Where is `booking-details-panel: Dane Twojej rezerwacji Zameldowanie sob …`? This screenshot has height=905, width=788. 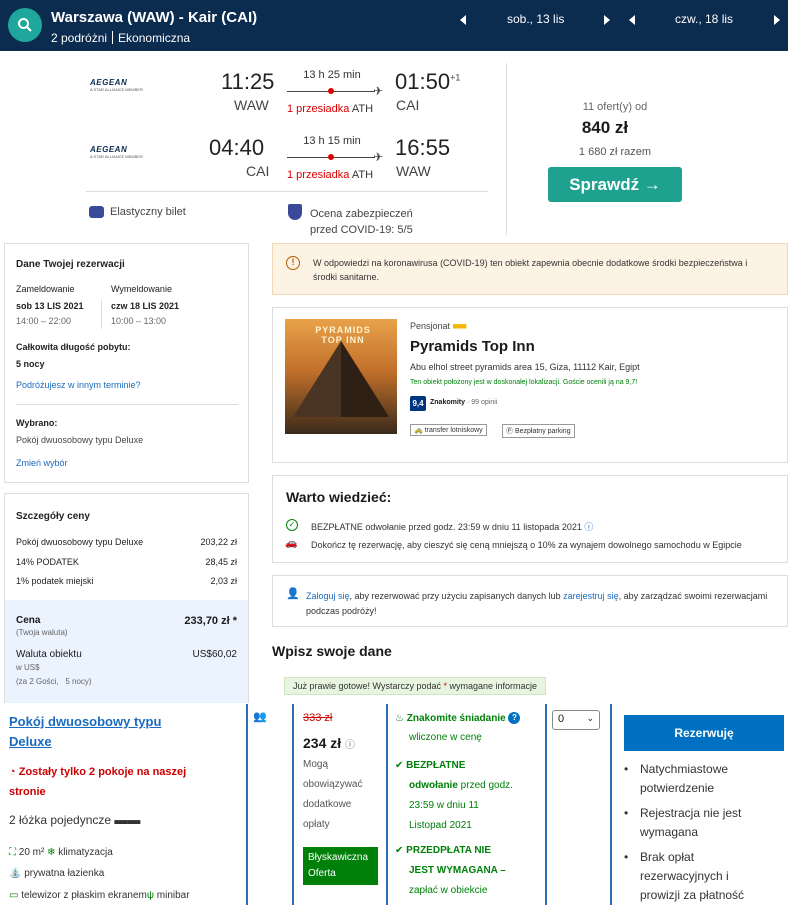
booking-details-panel: Dane Twojej rezerwacji Zameldowanie sob … is located at coordinates (126, 363).